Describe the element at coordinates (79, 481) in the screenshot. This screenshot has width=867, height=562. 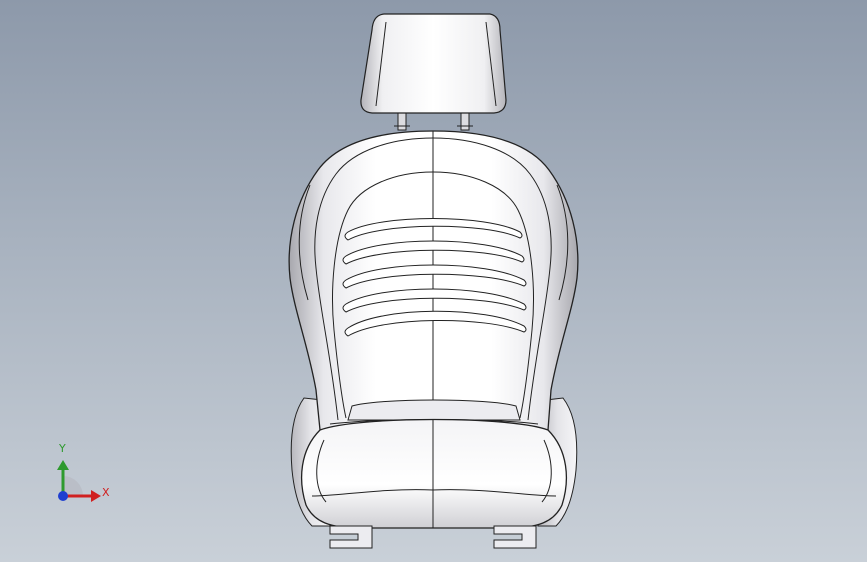
I see `coordinate-triad-icon` at that location.